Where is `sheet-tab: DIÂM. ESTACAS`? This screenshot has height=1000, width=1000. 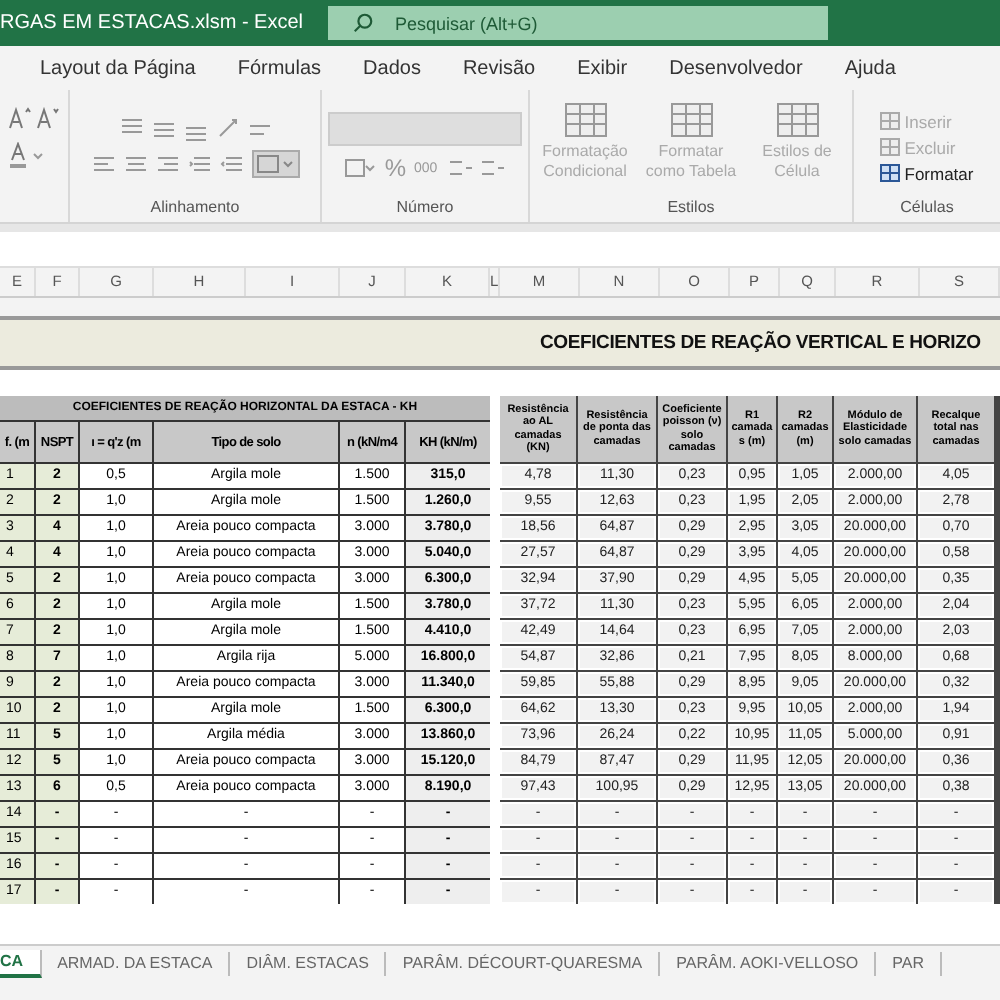 sheet-tab: DIÂM. ESTACAS is located at coordinates (308, 964).